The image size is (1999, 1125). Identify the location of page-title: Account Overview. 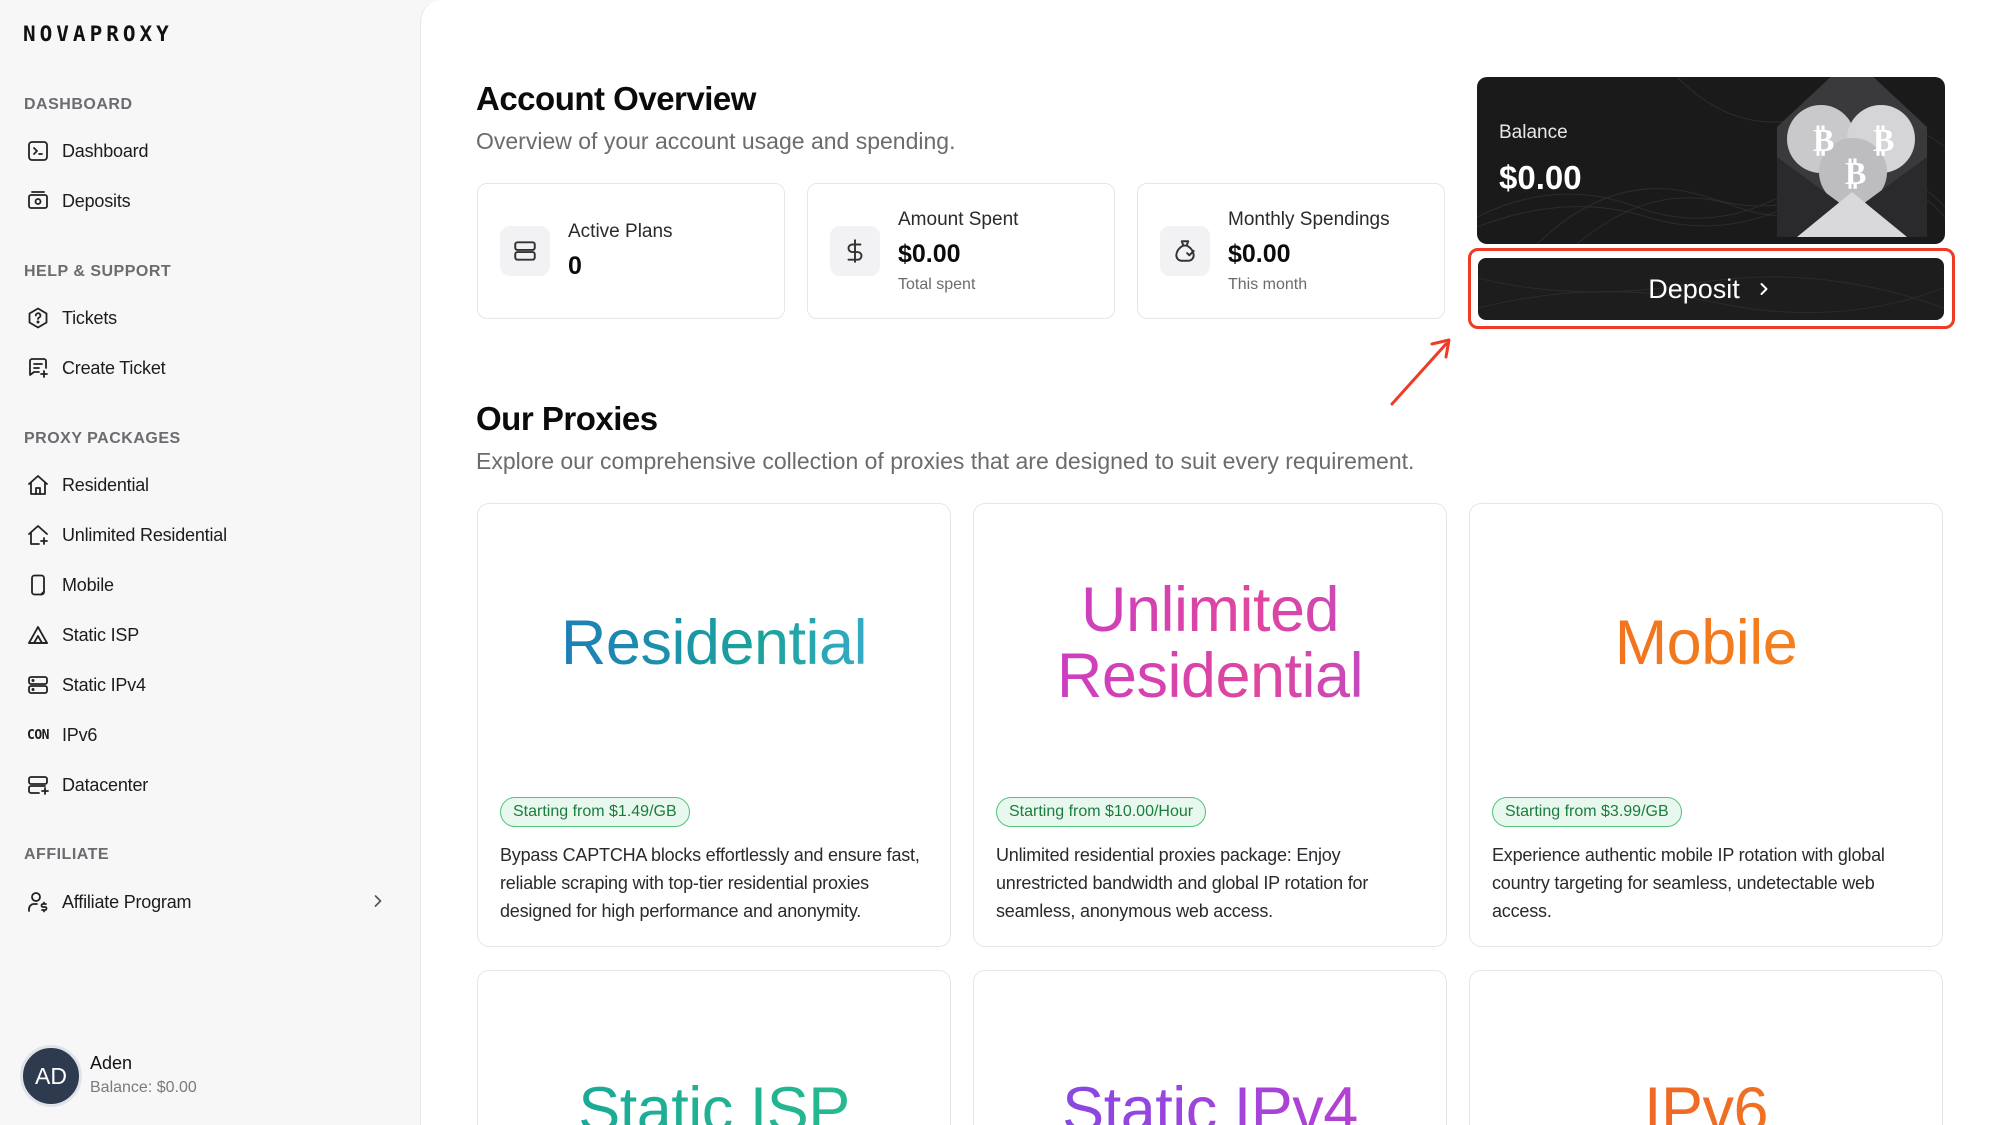
(616, 98).